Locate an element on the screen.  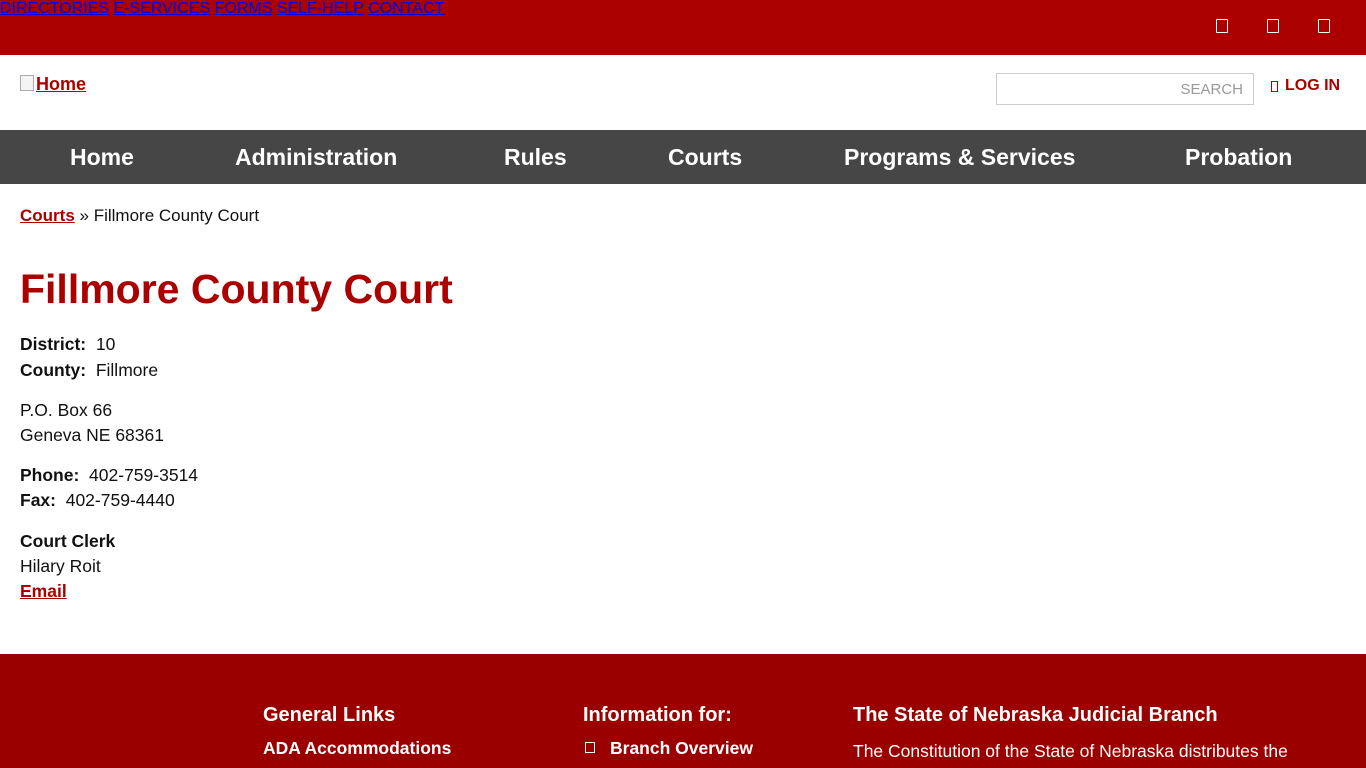
top-nav-self-help: SELF-HELP is located at coordinates (320, 8).